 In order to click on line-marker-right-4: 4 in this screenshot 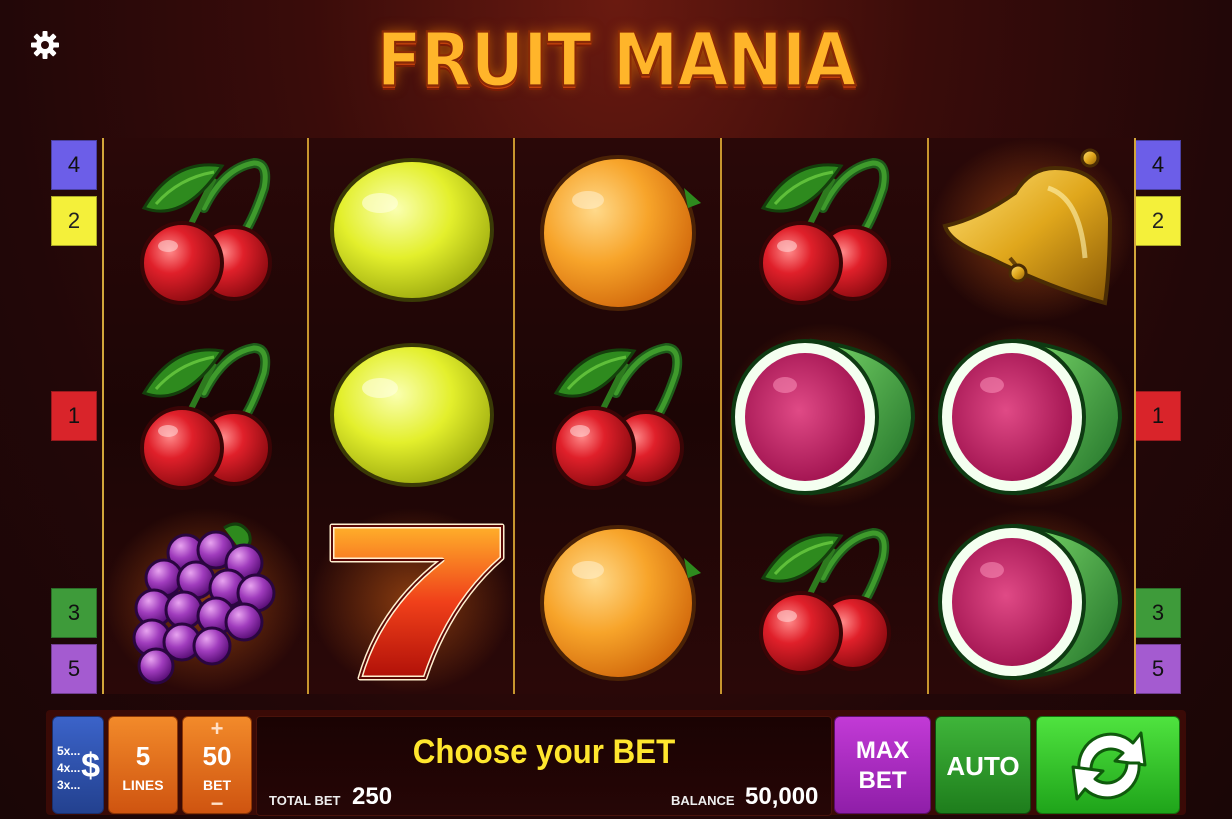, I will do `click(1158, 165)`.